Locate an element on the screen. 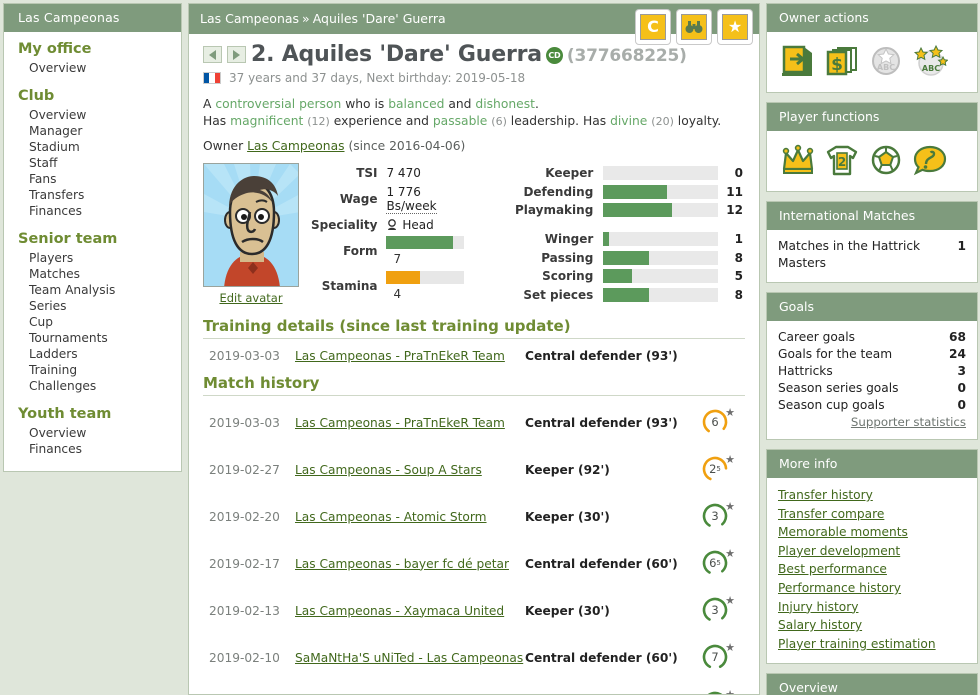  sidebar-item-club-fans: Fans is located at coordinates (94, 179).